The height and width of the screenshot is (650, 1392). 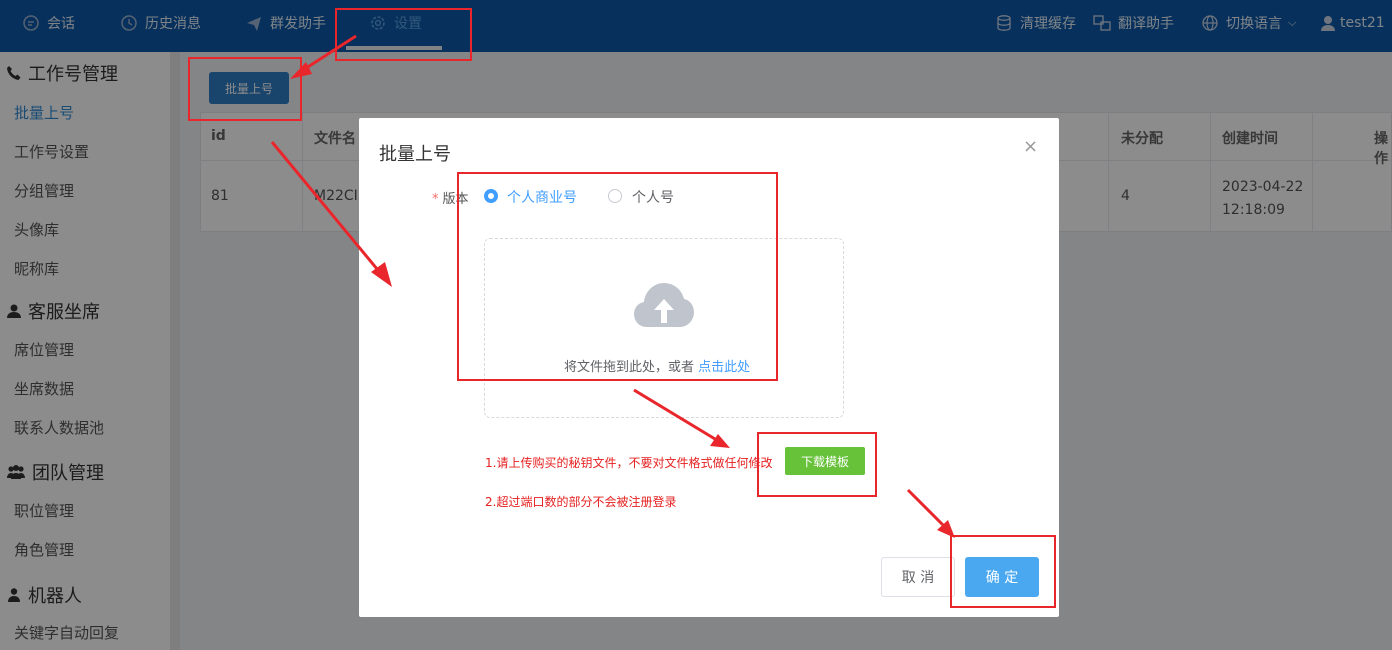 What do you see at coordinates (327, 208) in the screenshot?
I see `arrow-button-to-dialog` at bounding box center [327, 208].